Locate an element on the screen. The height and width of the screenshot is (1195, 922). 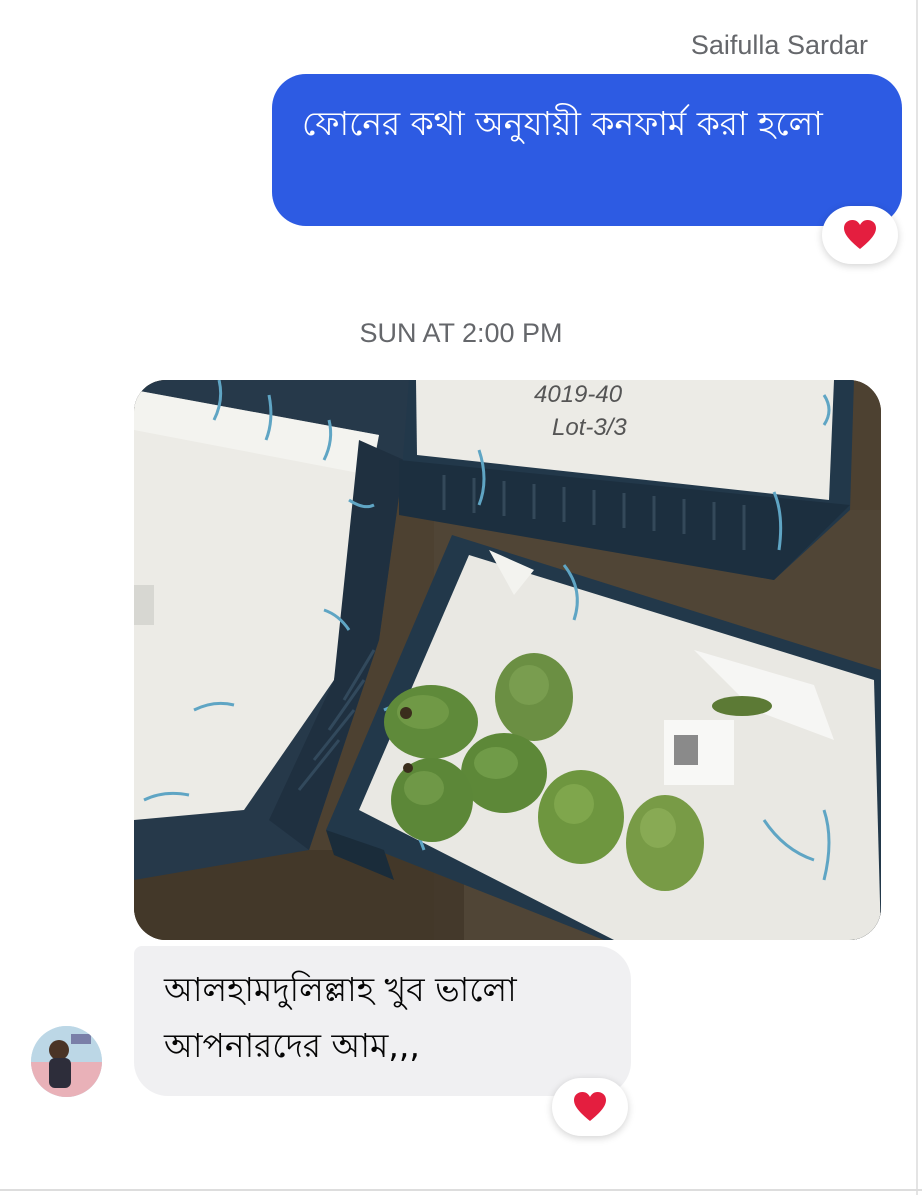
avatar-image is located at coordinates (66, 1061).